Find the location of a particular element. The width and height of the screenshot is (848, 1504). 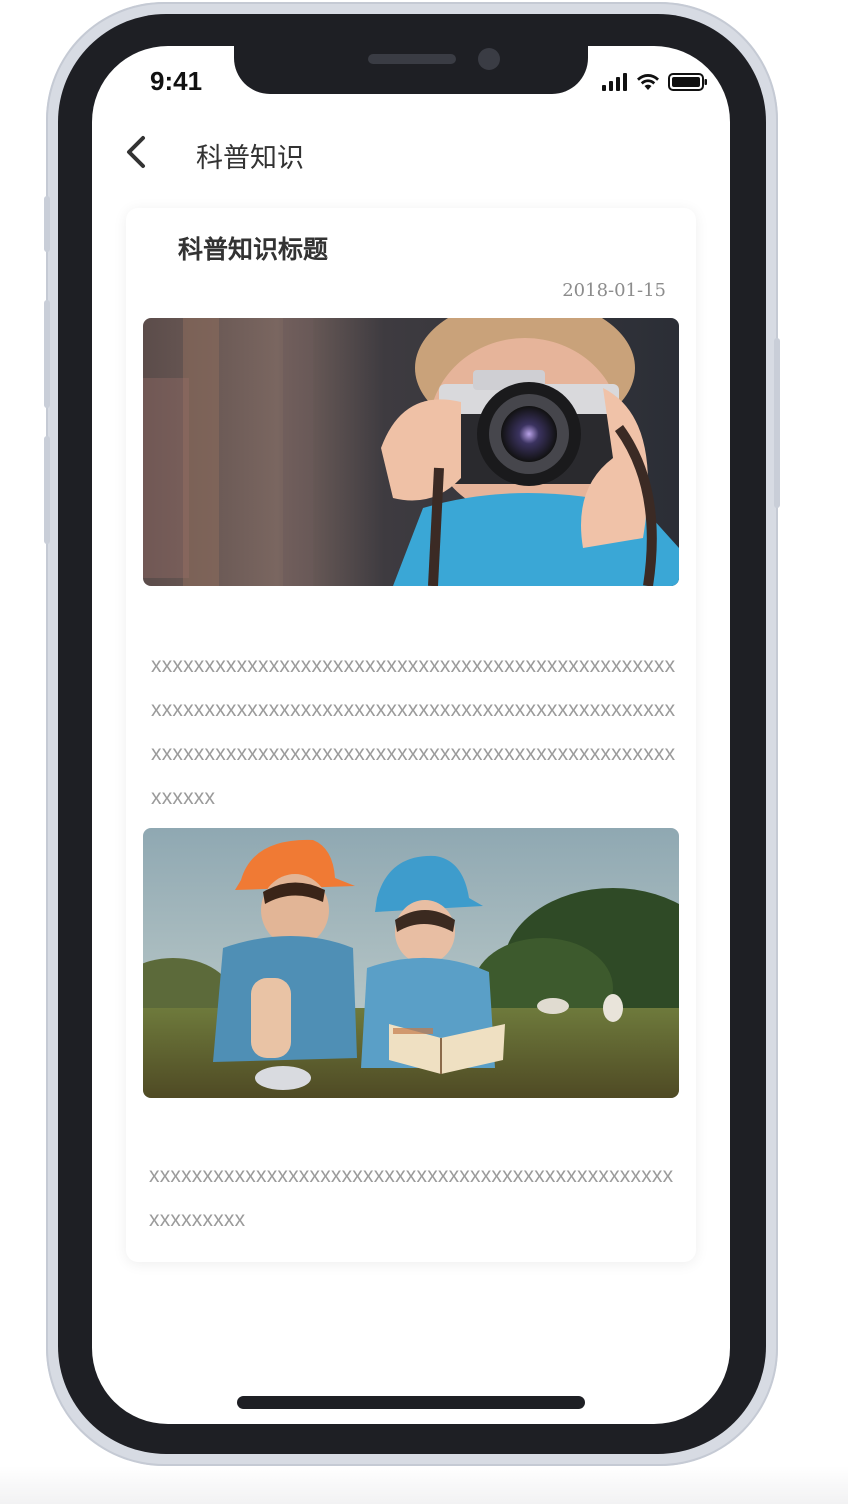

page-title: 科普知识 is located at coordinates (250, 158).